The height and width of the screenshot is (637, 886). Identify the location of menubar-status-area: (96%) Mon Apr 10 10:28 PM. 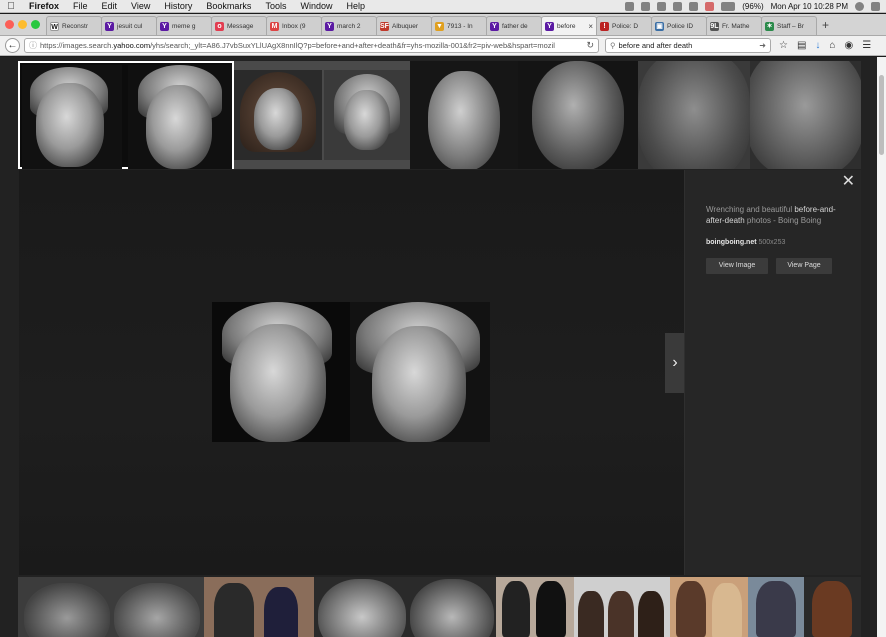
(752, 6).